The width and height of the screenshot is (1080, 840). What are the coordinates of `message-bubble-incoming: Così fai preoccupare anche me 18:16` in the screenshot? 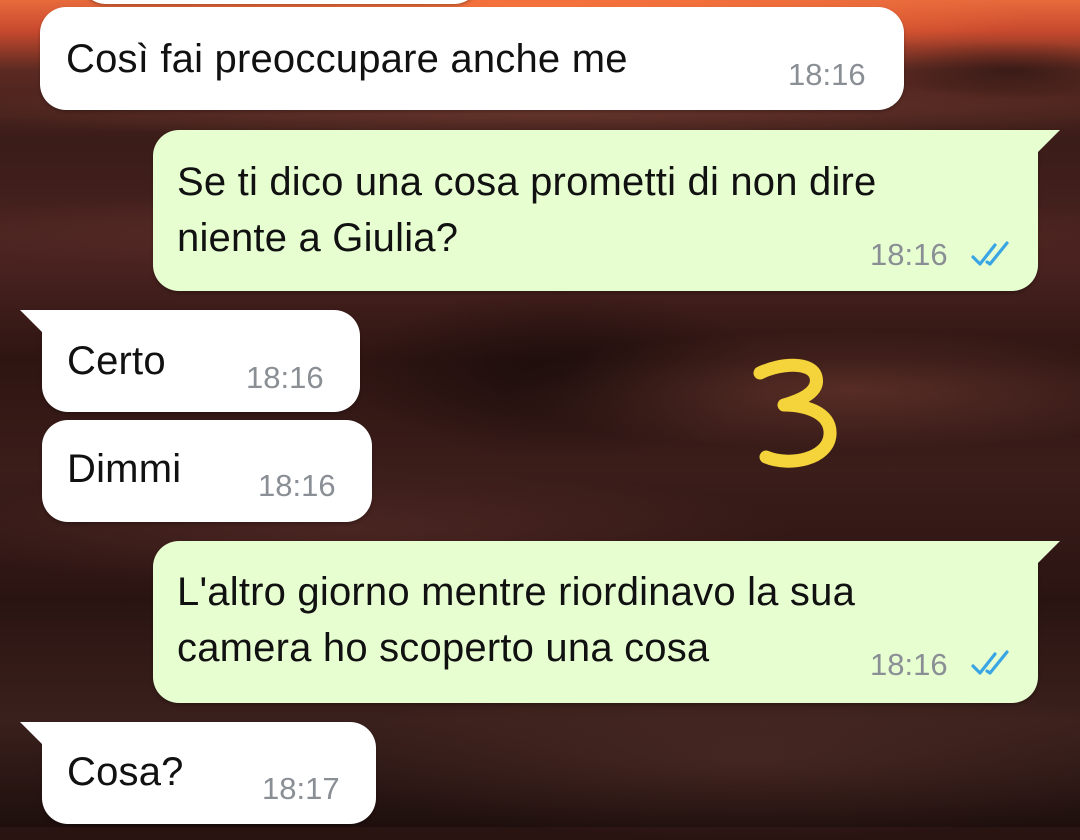 It's located at (472, 58).